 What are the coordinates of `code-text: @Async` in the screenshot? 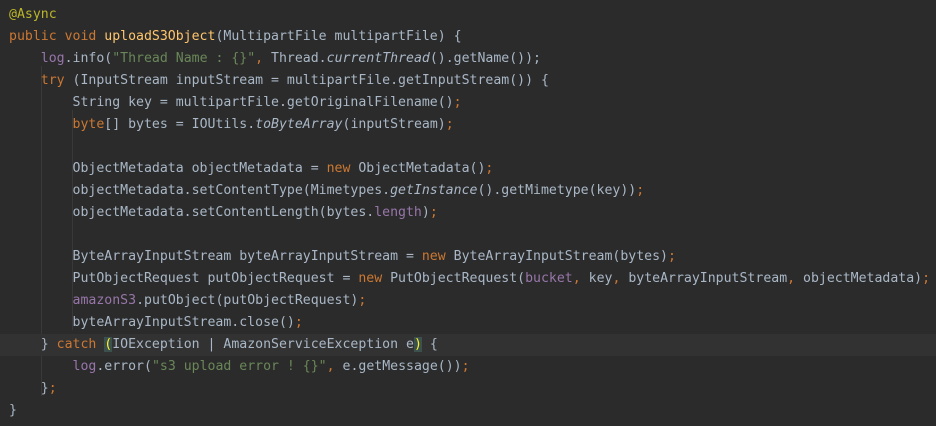 It's located at (33, 15).